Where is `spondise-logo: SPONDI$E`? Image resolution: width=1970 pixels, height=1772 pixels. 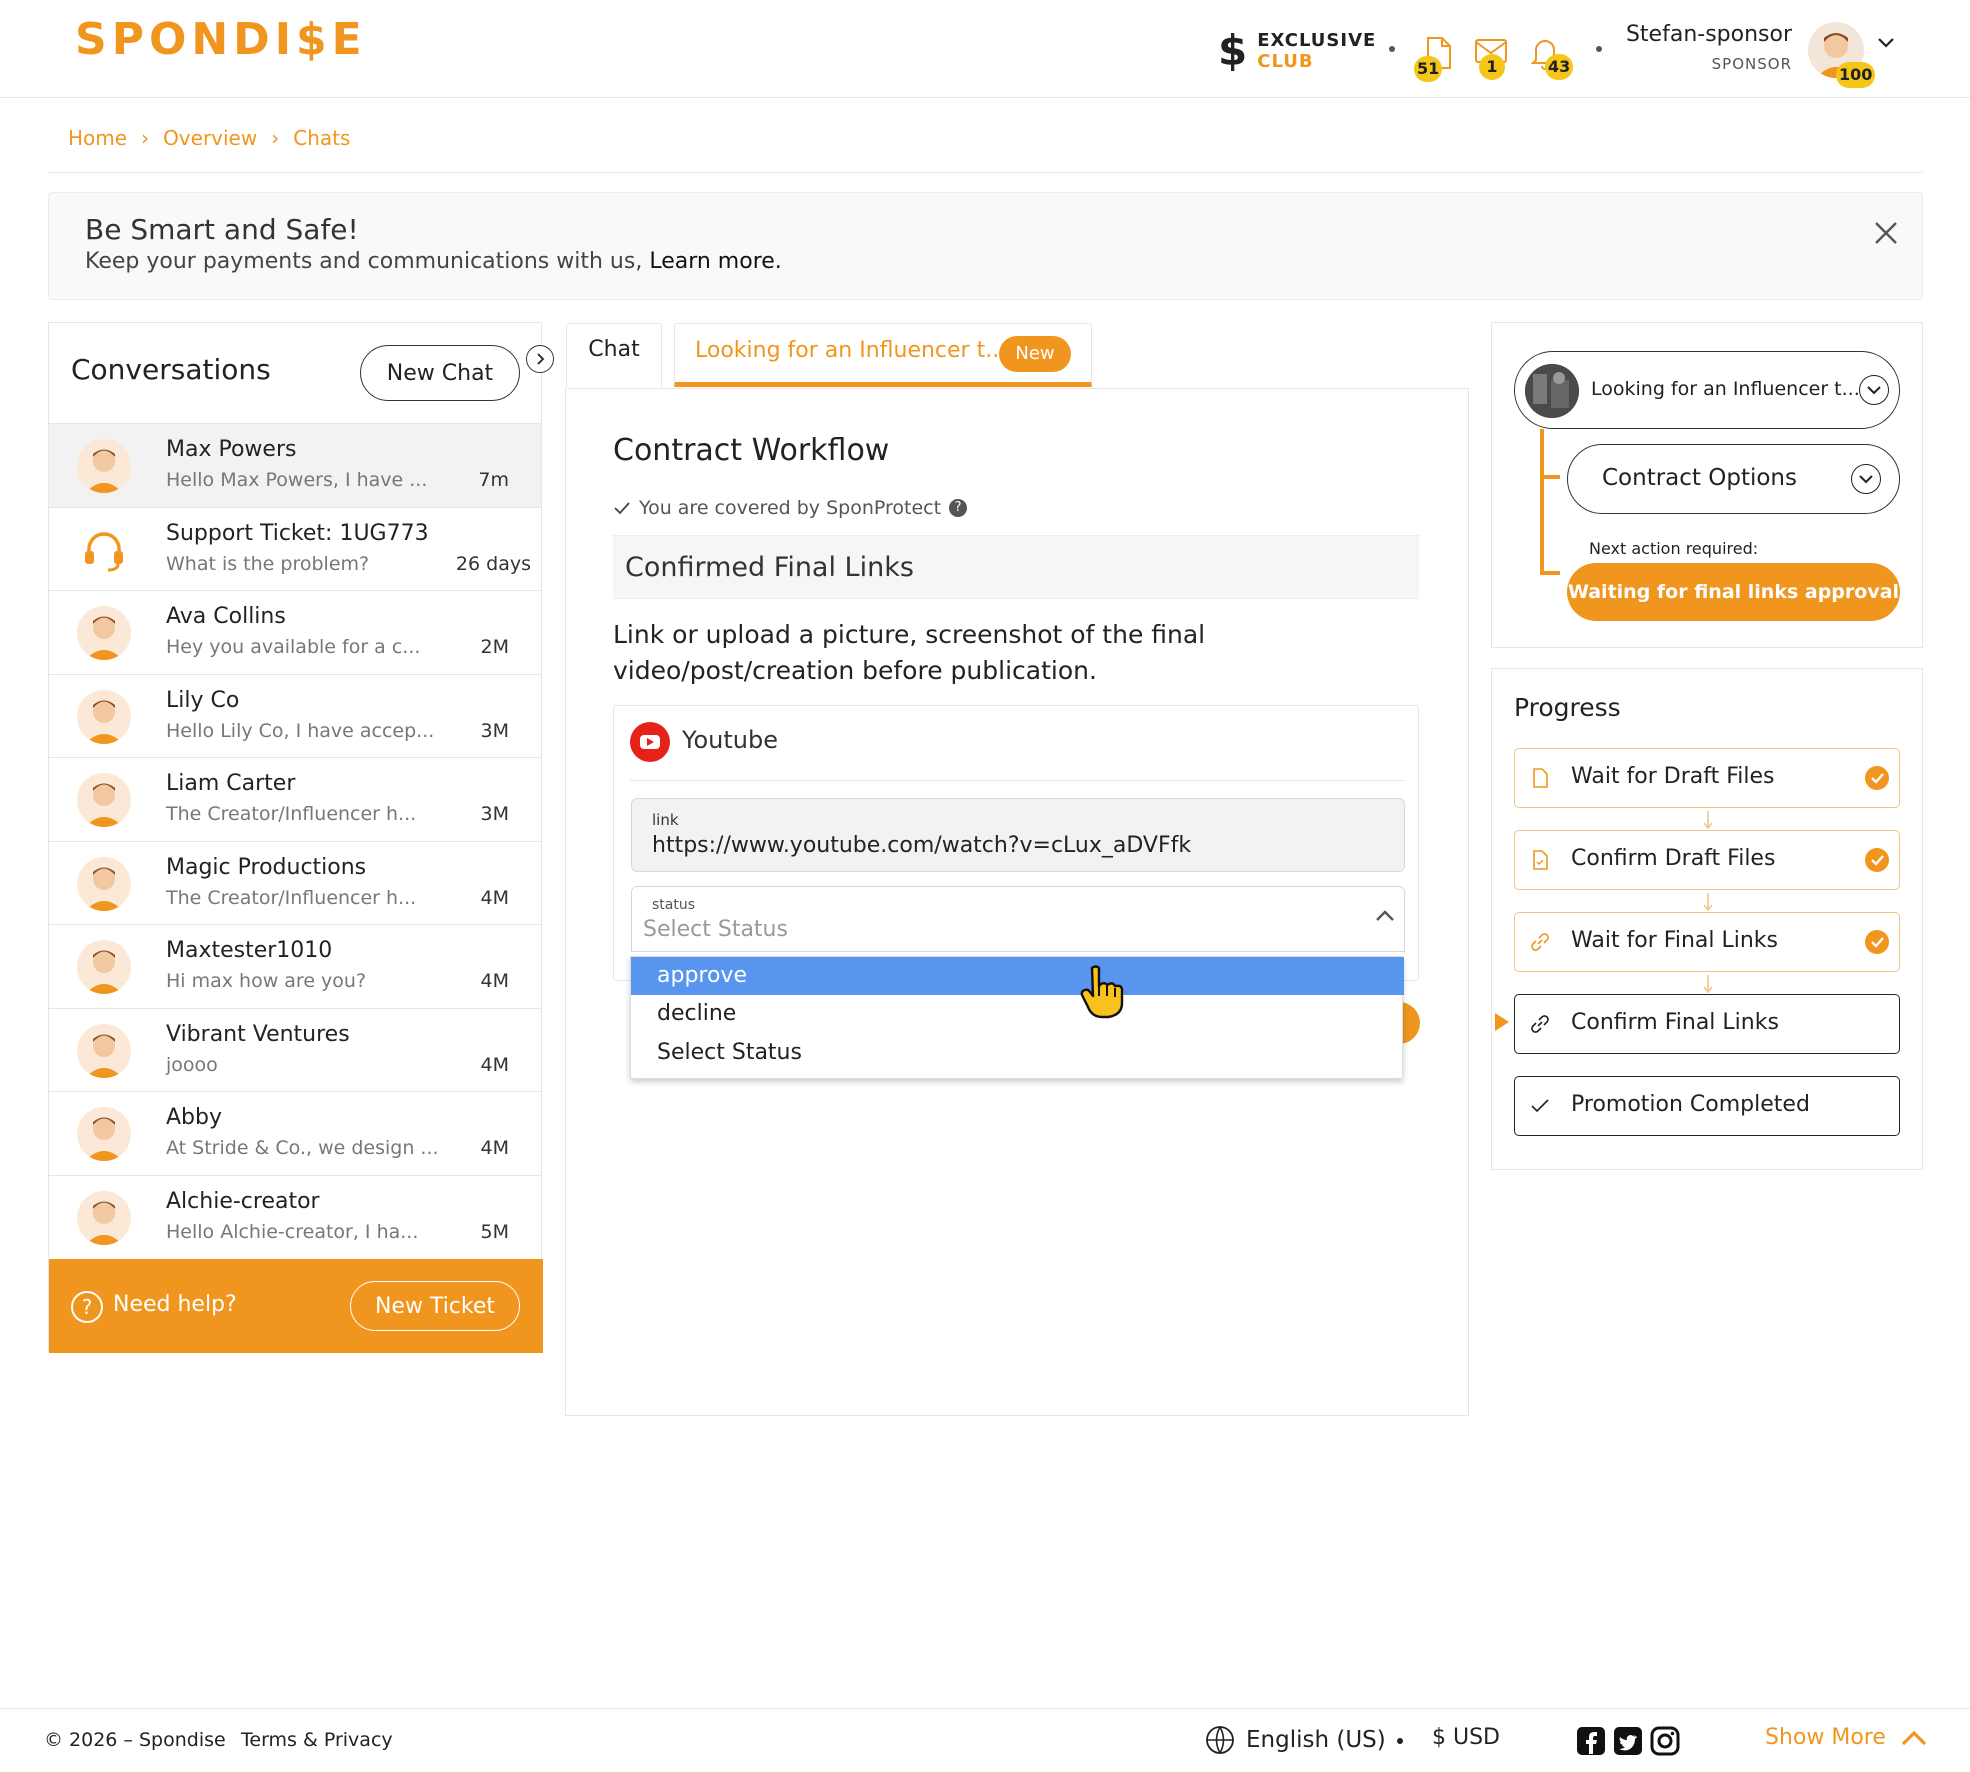 spondise-logo: SPONDI$E is located at coordinates (221, 39).